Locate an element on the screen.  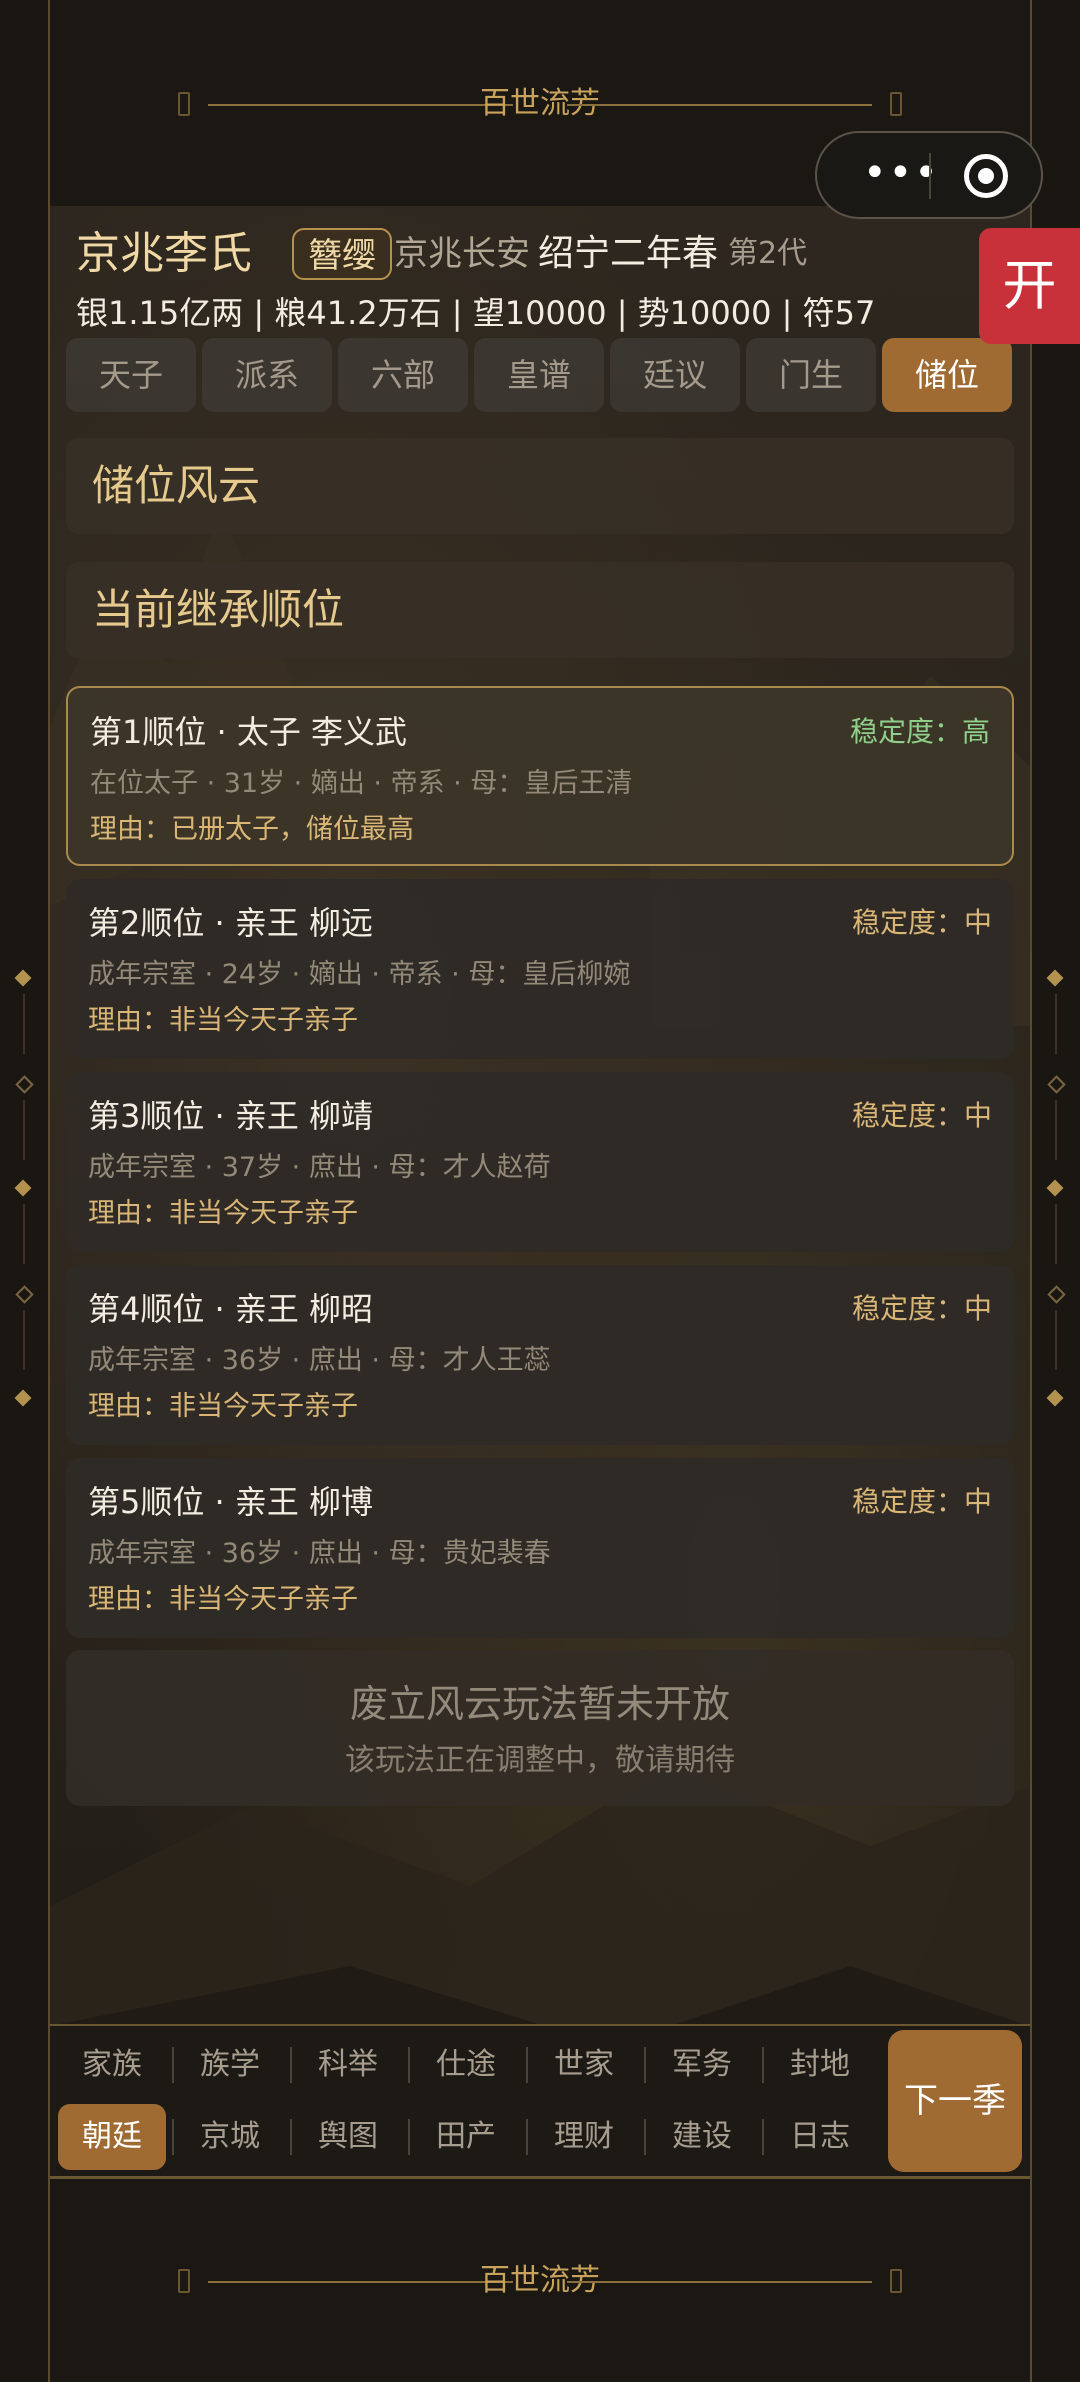
nav-chaoting: 朝廷 is located at coordinates (112, 2137).